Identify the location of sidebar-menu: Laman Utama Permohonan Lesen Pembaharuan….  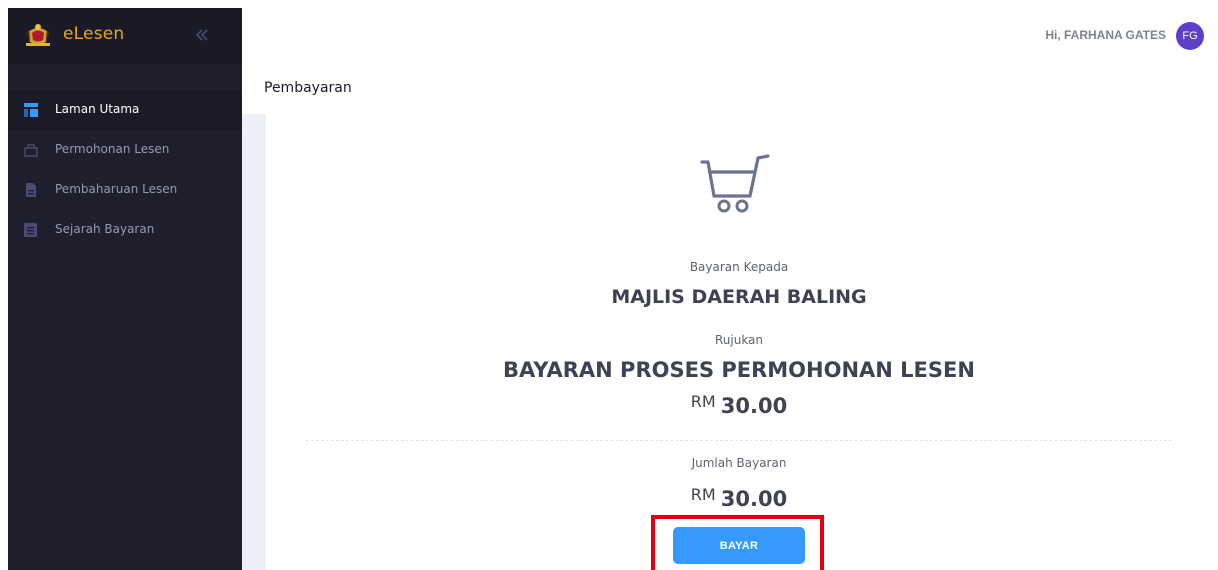
(125, 170).